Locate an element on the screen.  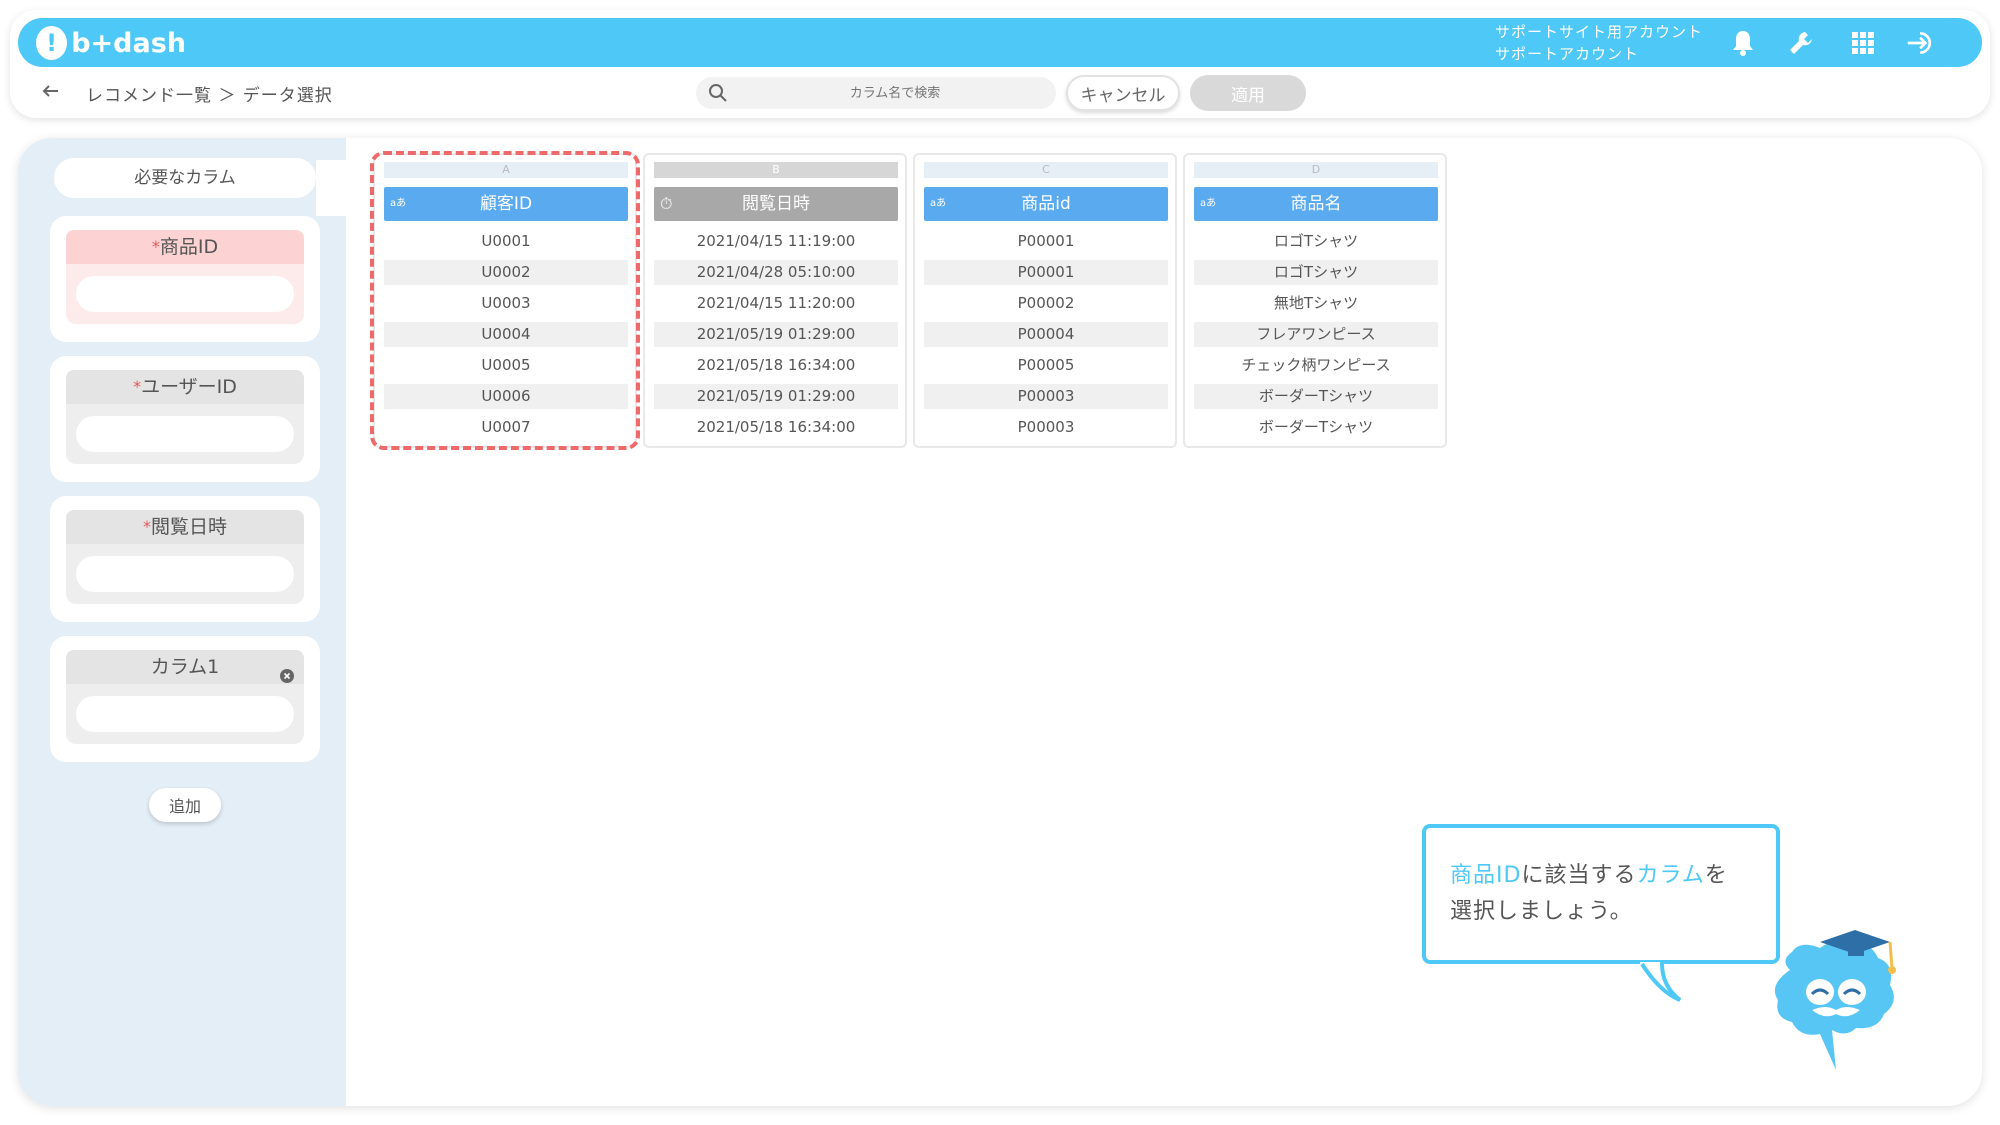
column-name: 顧客ID is located at coordinates (506, 204).